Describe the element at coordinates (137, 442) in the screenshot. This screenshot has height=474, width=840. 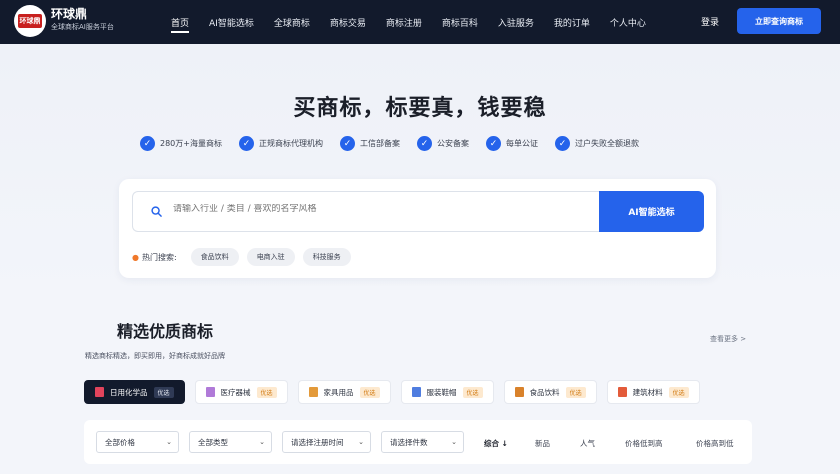
I see `price-select: 全部价格 ⌄` at that location.